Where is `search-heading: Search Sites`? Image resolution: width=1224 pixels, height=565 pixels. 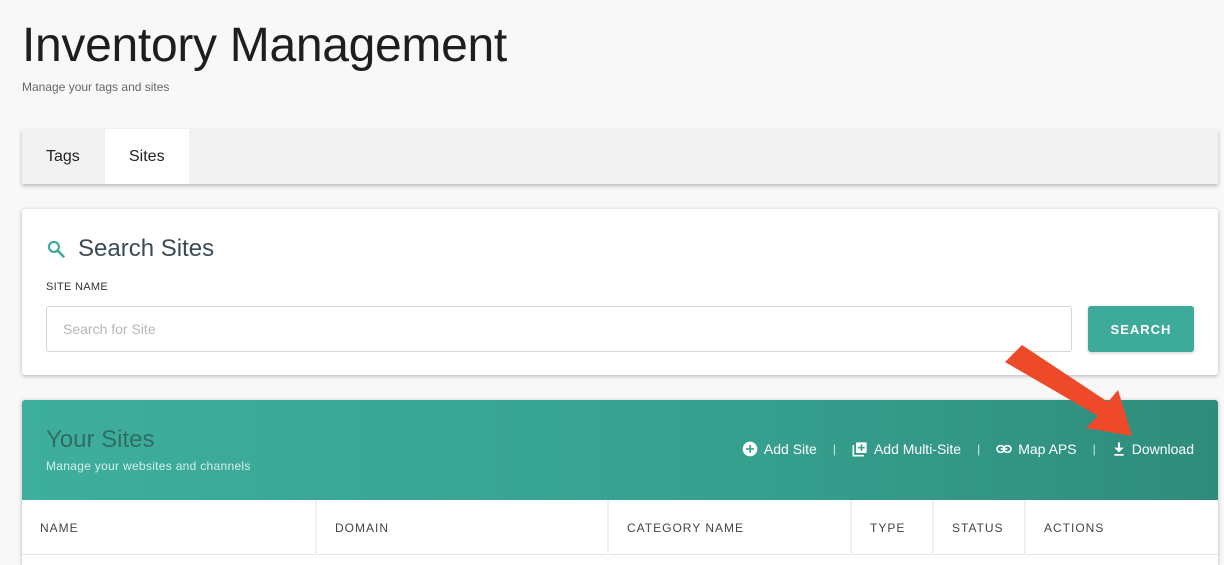
search-heading: Search Sites is located at coordinates (130, 249).